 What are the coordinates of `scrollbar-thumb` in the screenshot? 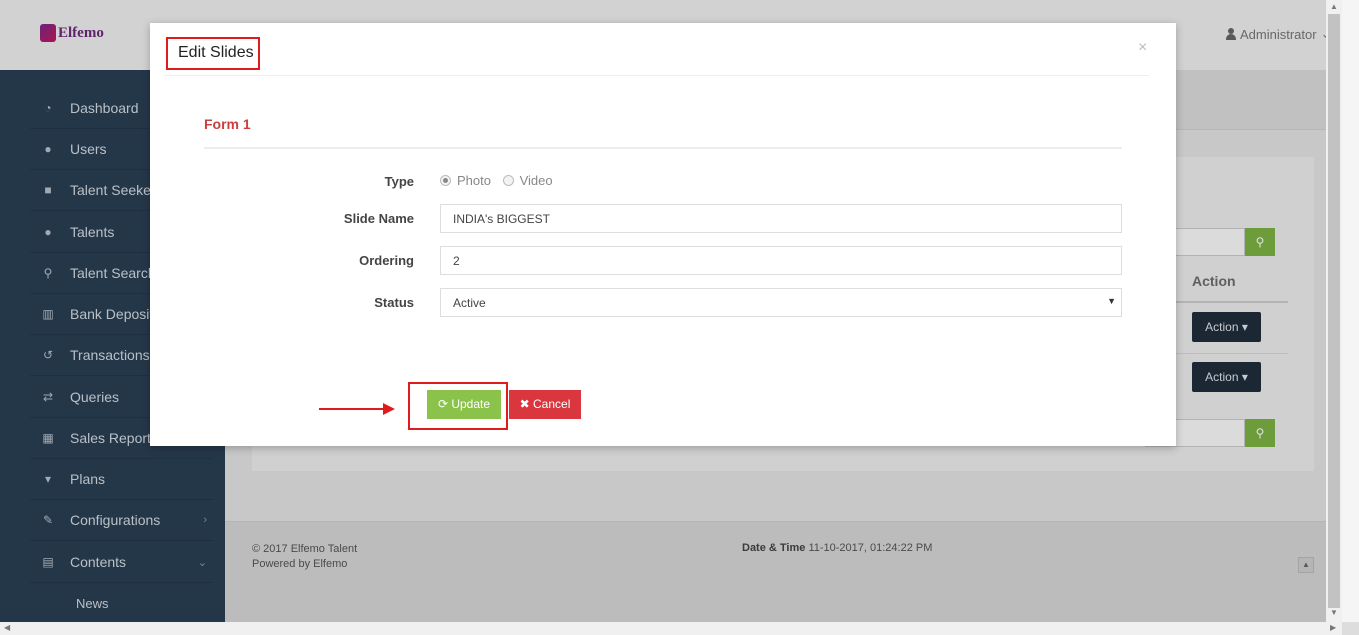 It's located at (1334, 311).